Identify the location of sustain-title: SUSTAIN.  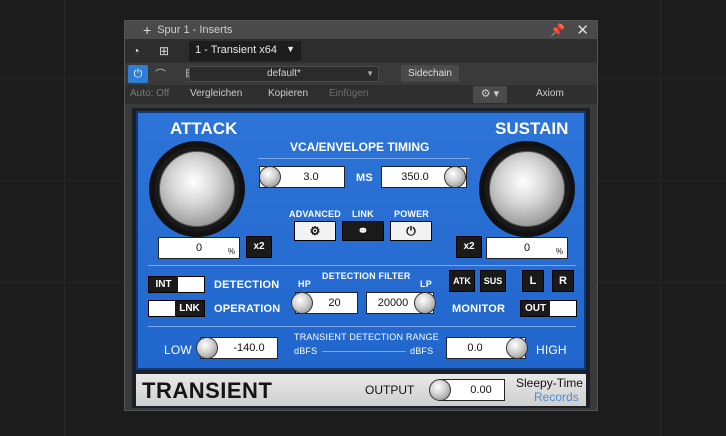
(532, 128).